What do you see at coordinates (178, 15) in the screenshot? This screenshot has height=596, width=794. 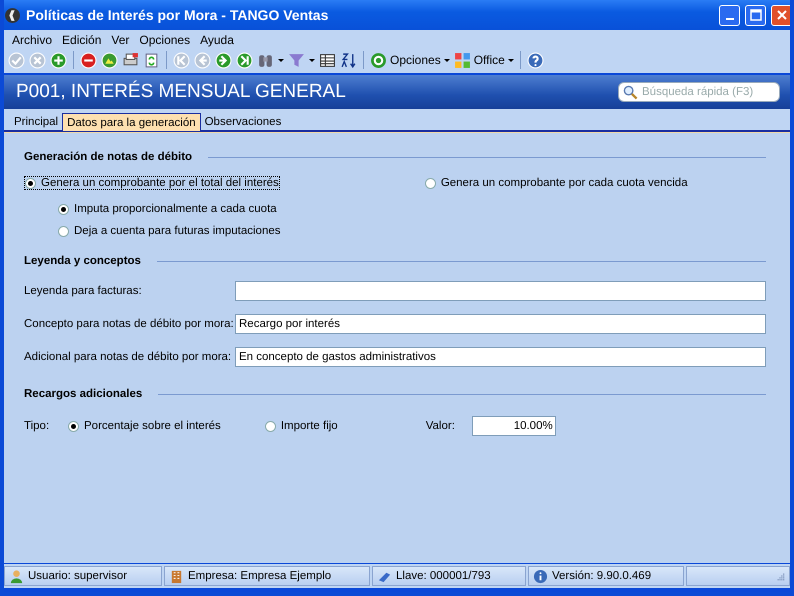 I see `window-title: Políticas de Interés por Mora - TANGO Ventas` at bounding box center [178, 15].